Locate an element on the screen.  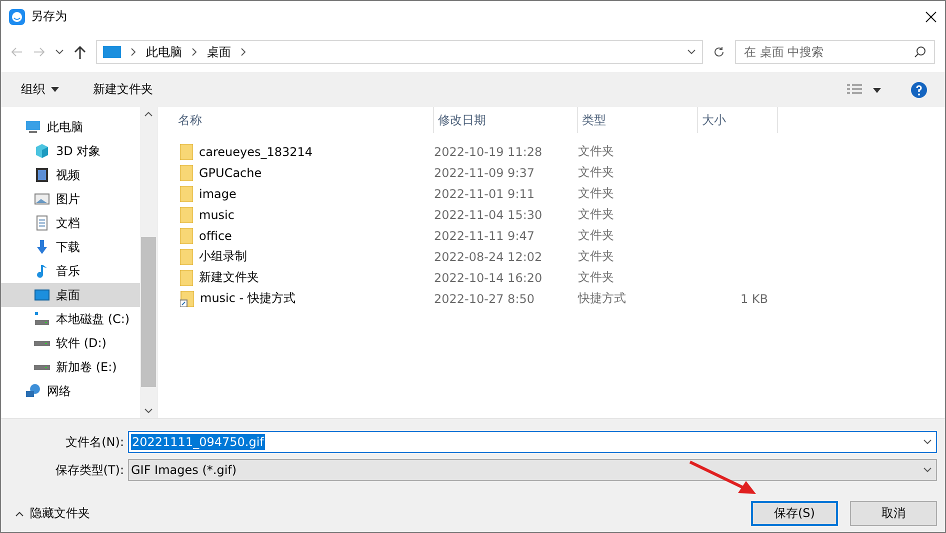
down-arrow-icon is located at coordinates (42, 247).